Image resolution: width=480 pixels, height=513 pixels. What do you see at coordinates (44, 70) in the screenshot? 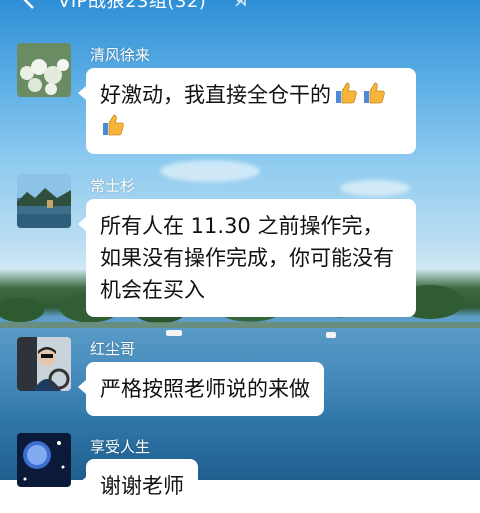
I see `flower-avatar` at bounding box center [44, 70].